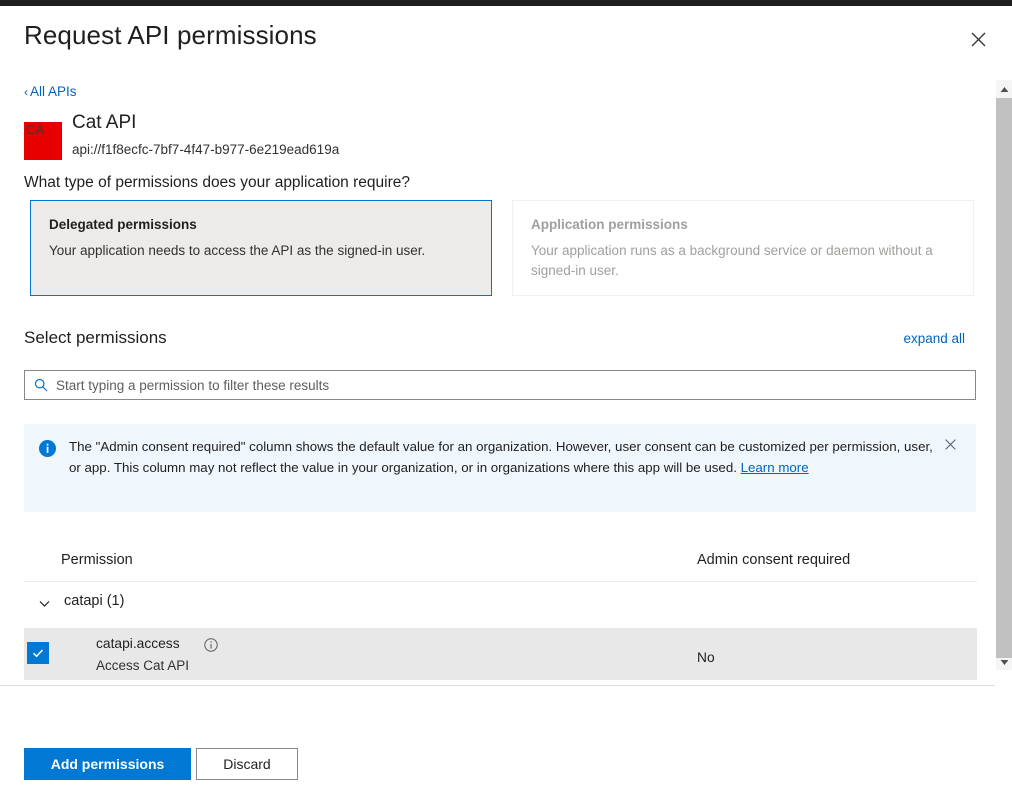 This screenshot has width=1012, height=796. I want to click on caret-down-icon, so click(1004, 662).